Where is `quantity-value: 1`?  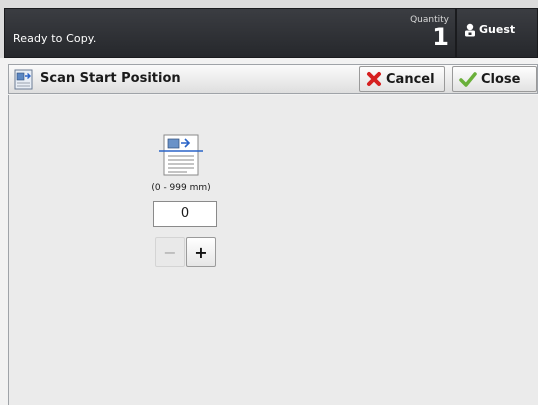
quantity-value: 1 is located at coordinates (440, 37).